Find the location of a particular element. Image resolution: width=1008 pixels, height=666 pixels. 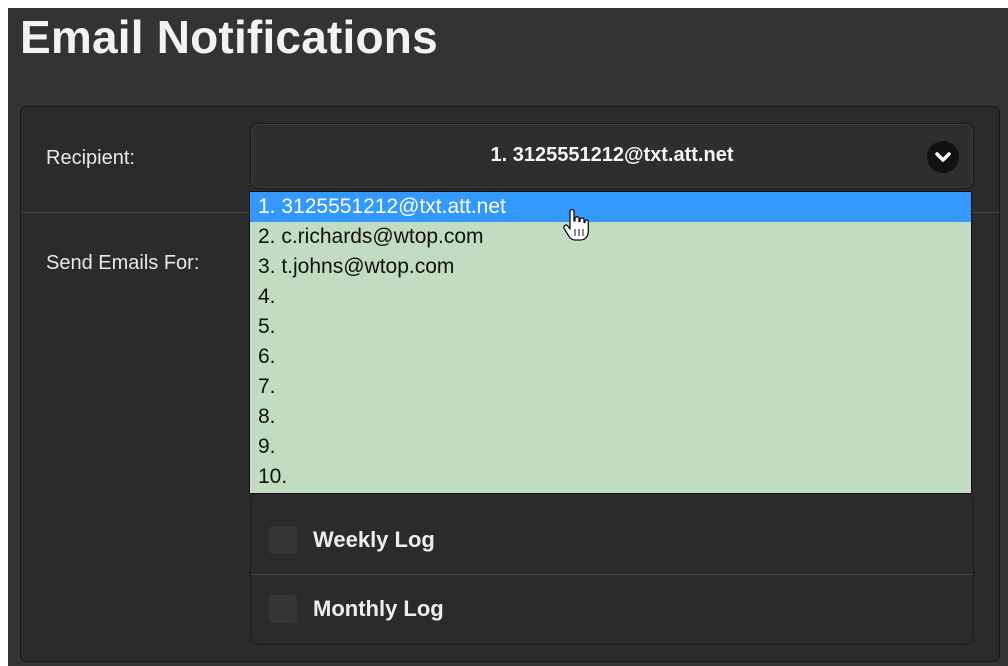

weekly-log-checkbox is located at coordinates (283, 540).